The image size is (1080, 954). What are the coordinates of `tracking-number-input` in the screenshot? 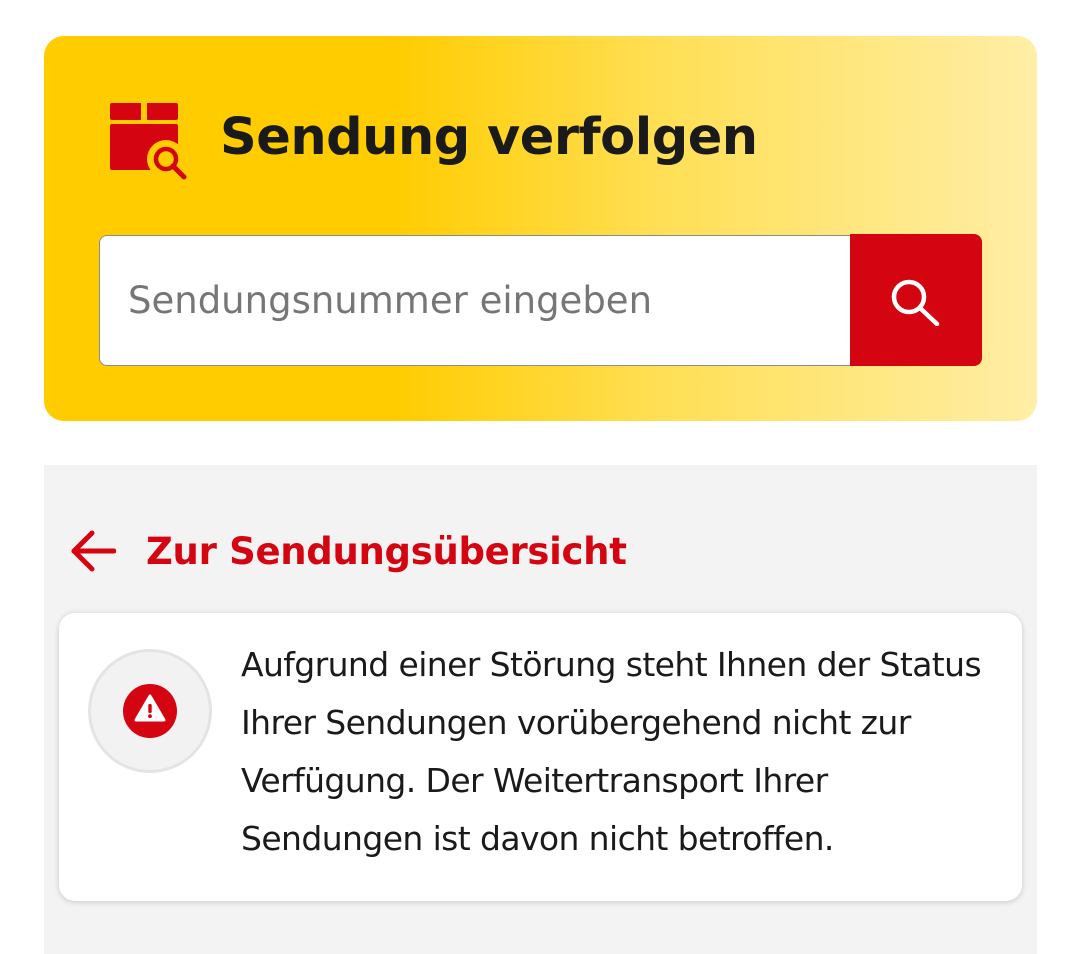 It's located at (475, 300).